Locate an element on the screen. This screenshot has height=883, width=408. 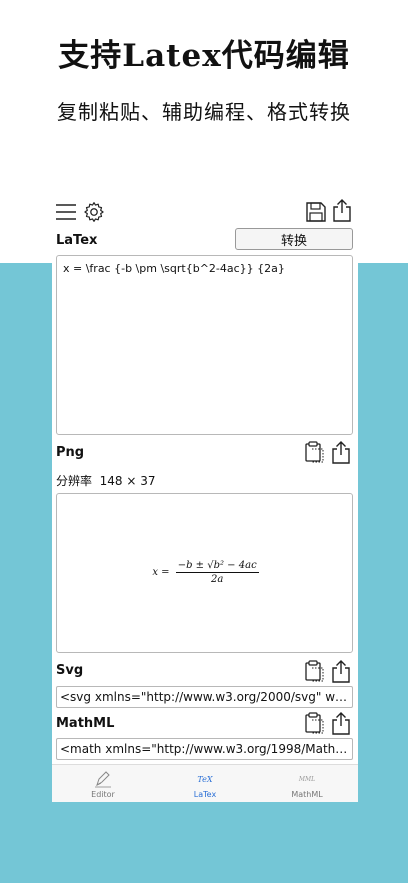
svg-actions is located at coordinates (330, 671).